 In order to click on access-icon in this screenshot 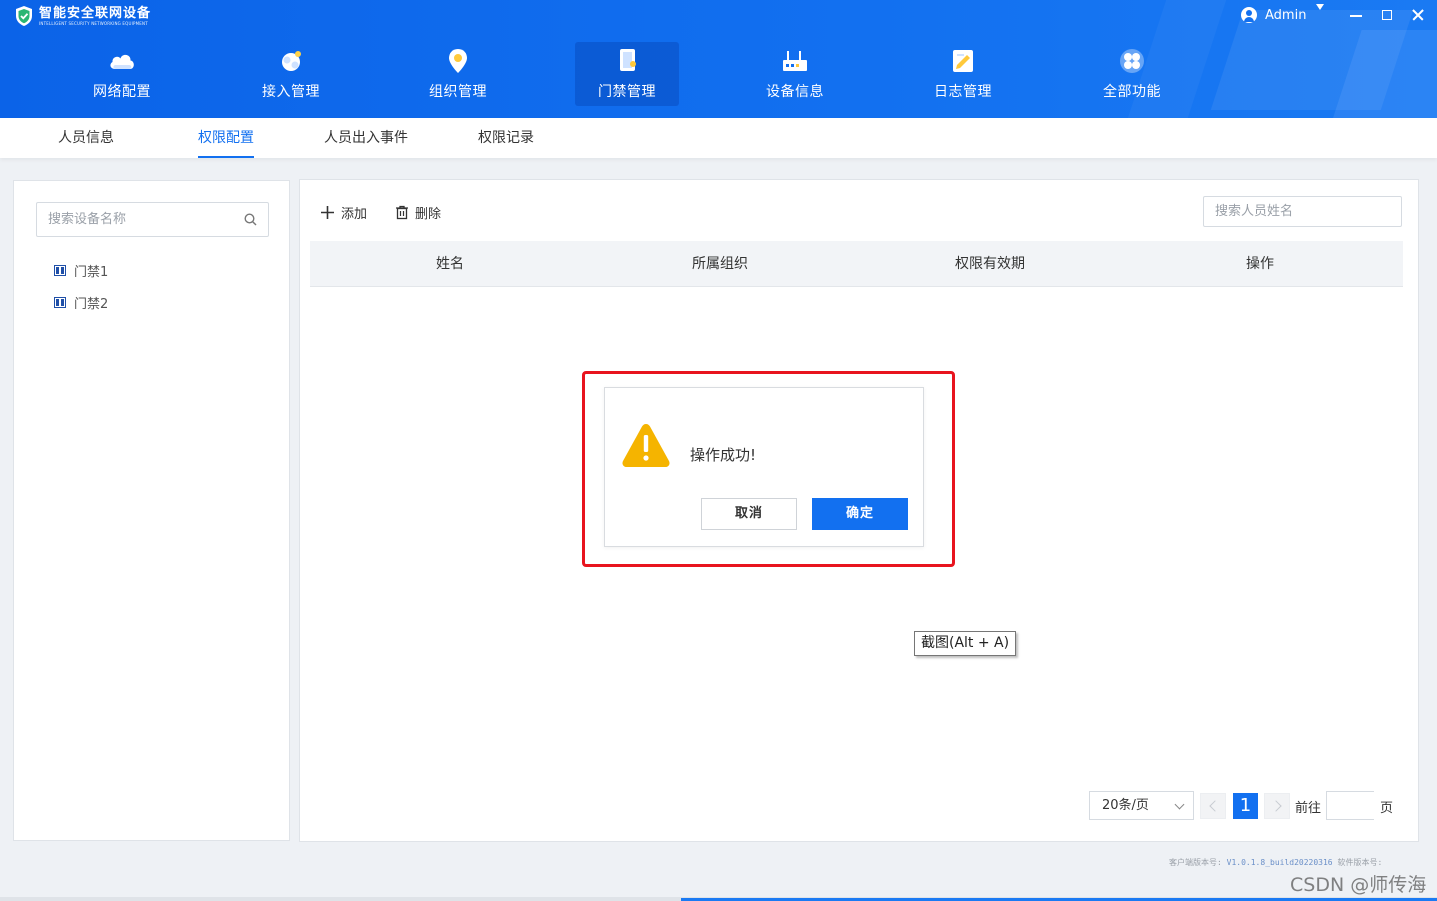, I will do `click(291, 61)`.